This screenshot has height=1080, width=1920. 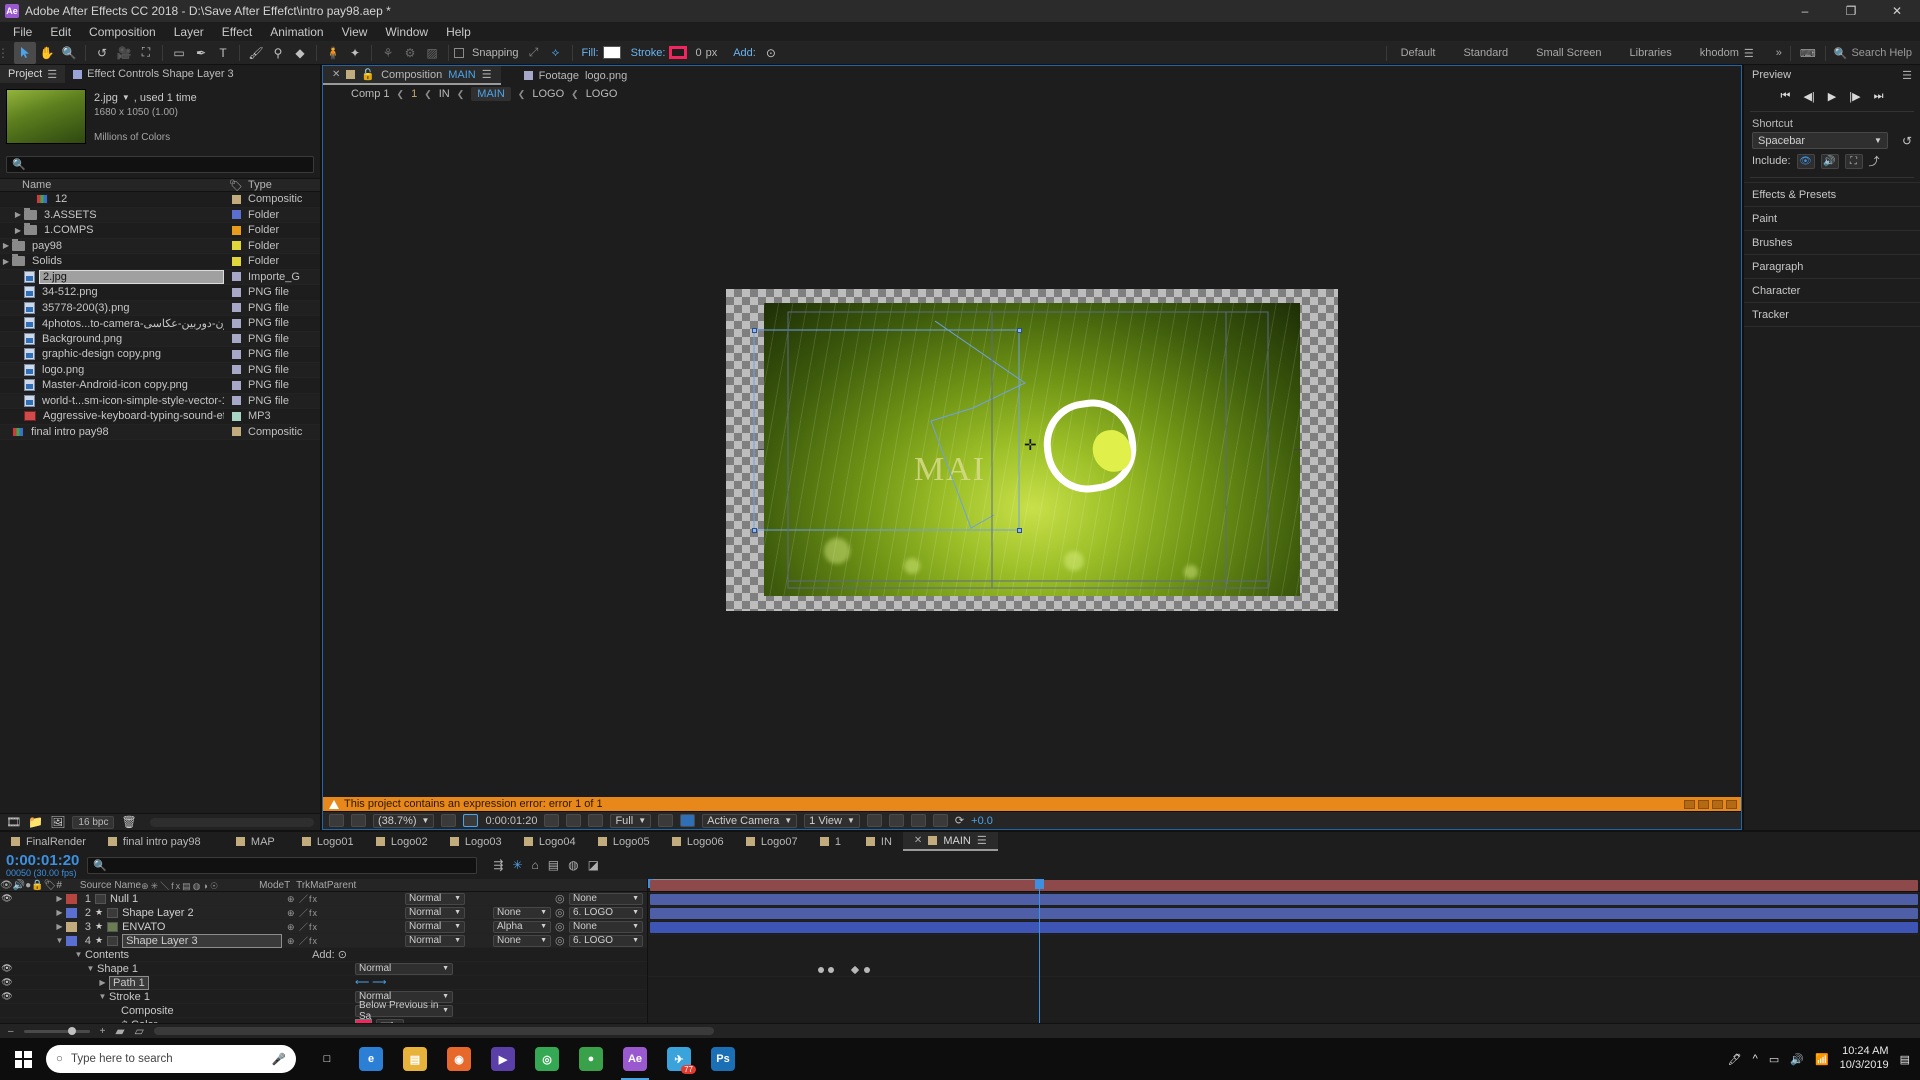 I want to click on property-dropdown: Below Previous in Sa ▼, so click(x=404, y=1011).